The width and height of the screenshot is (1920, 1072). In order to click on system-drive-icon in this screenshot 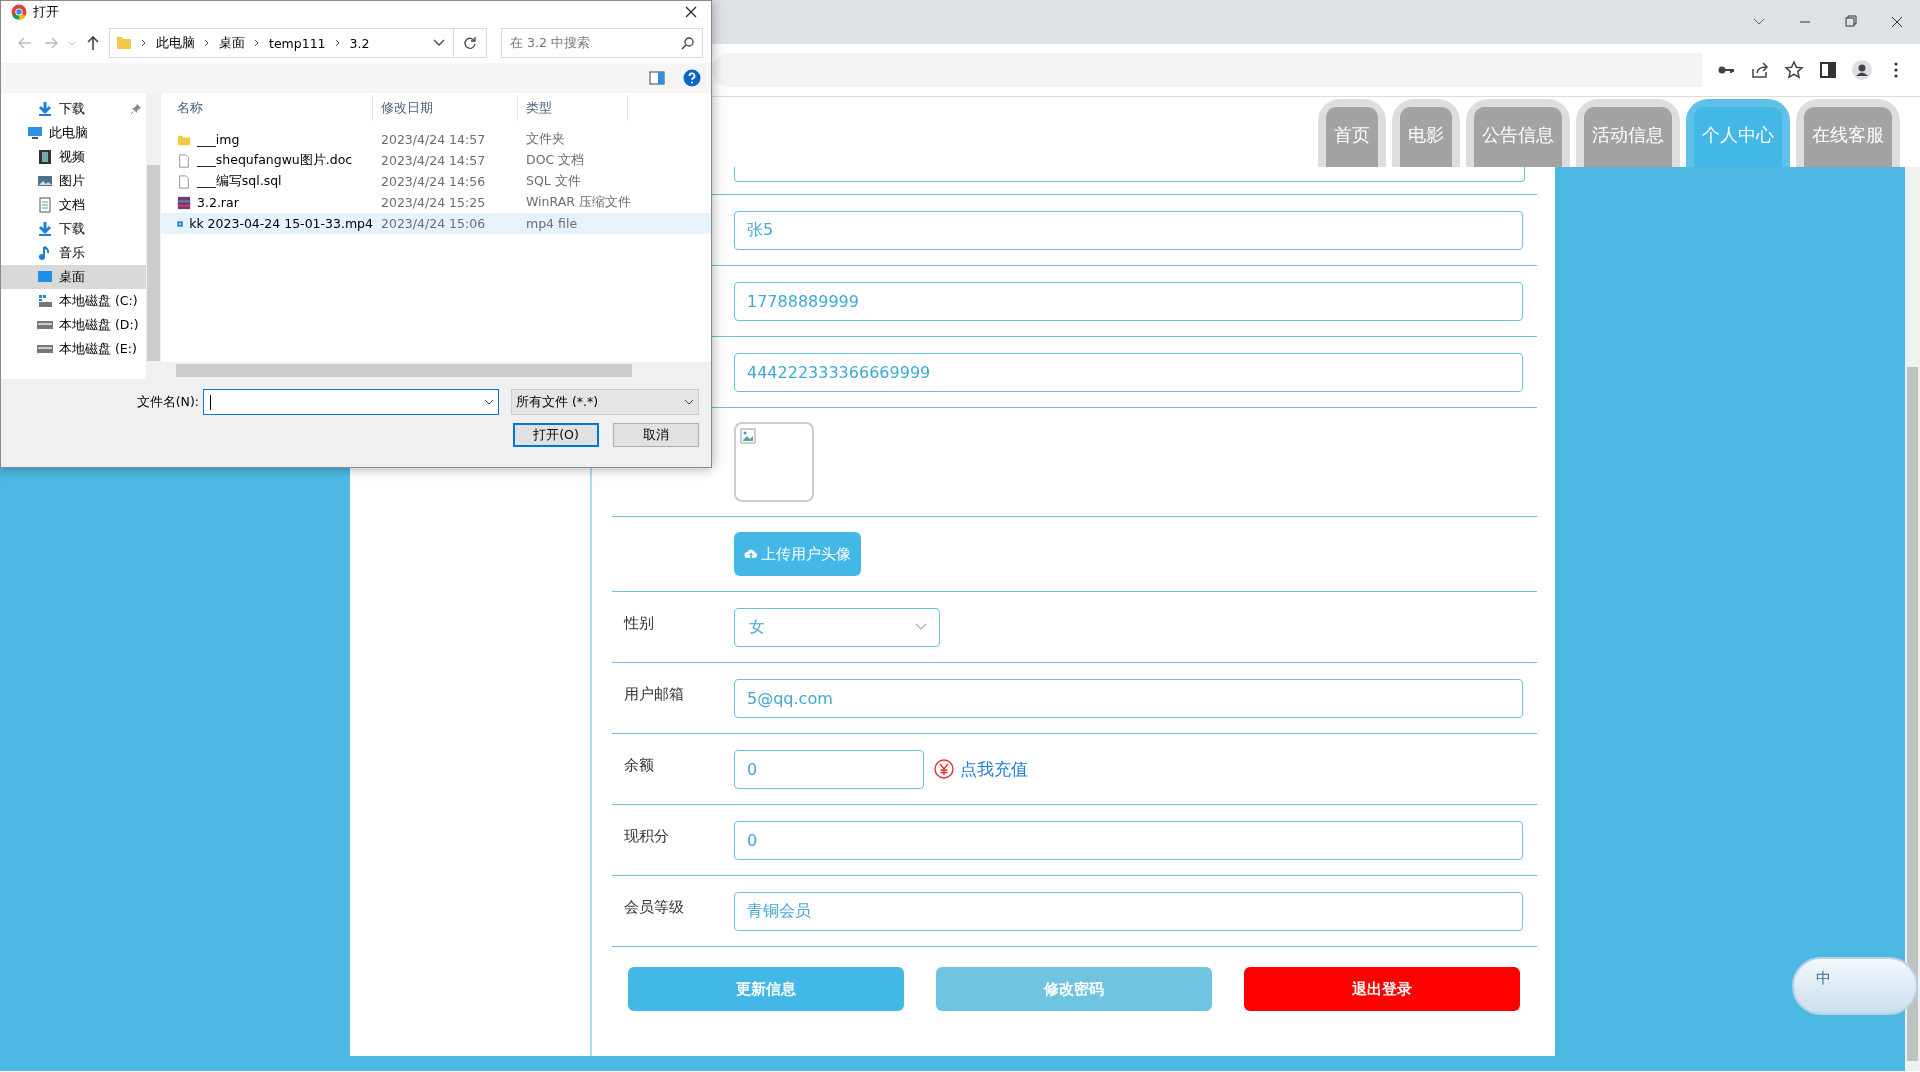, I will do `click(45, 301)`.